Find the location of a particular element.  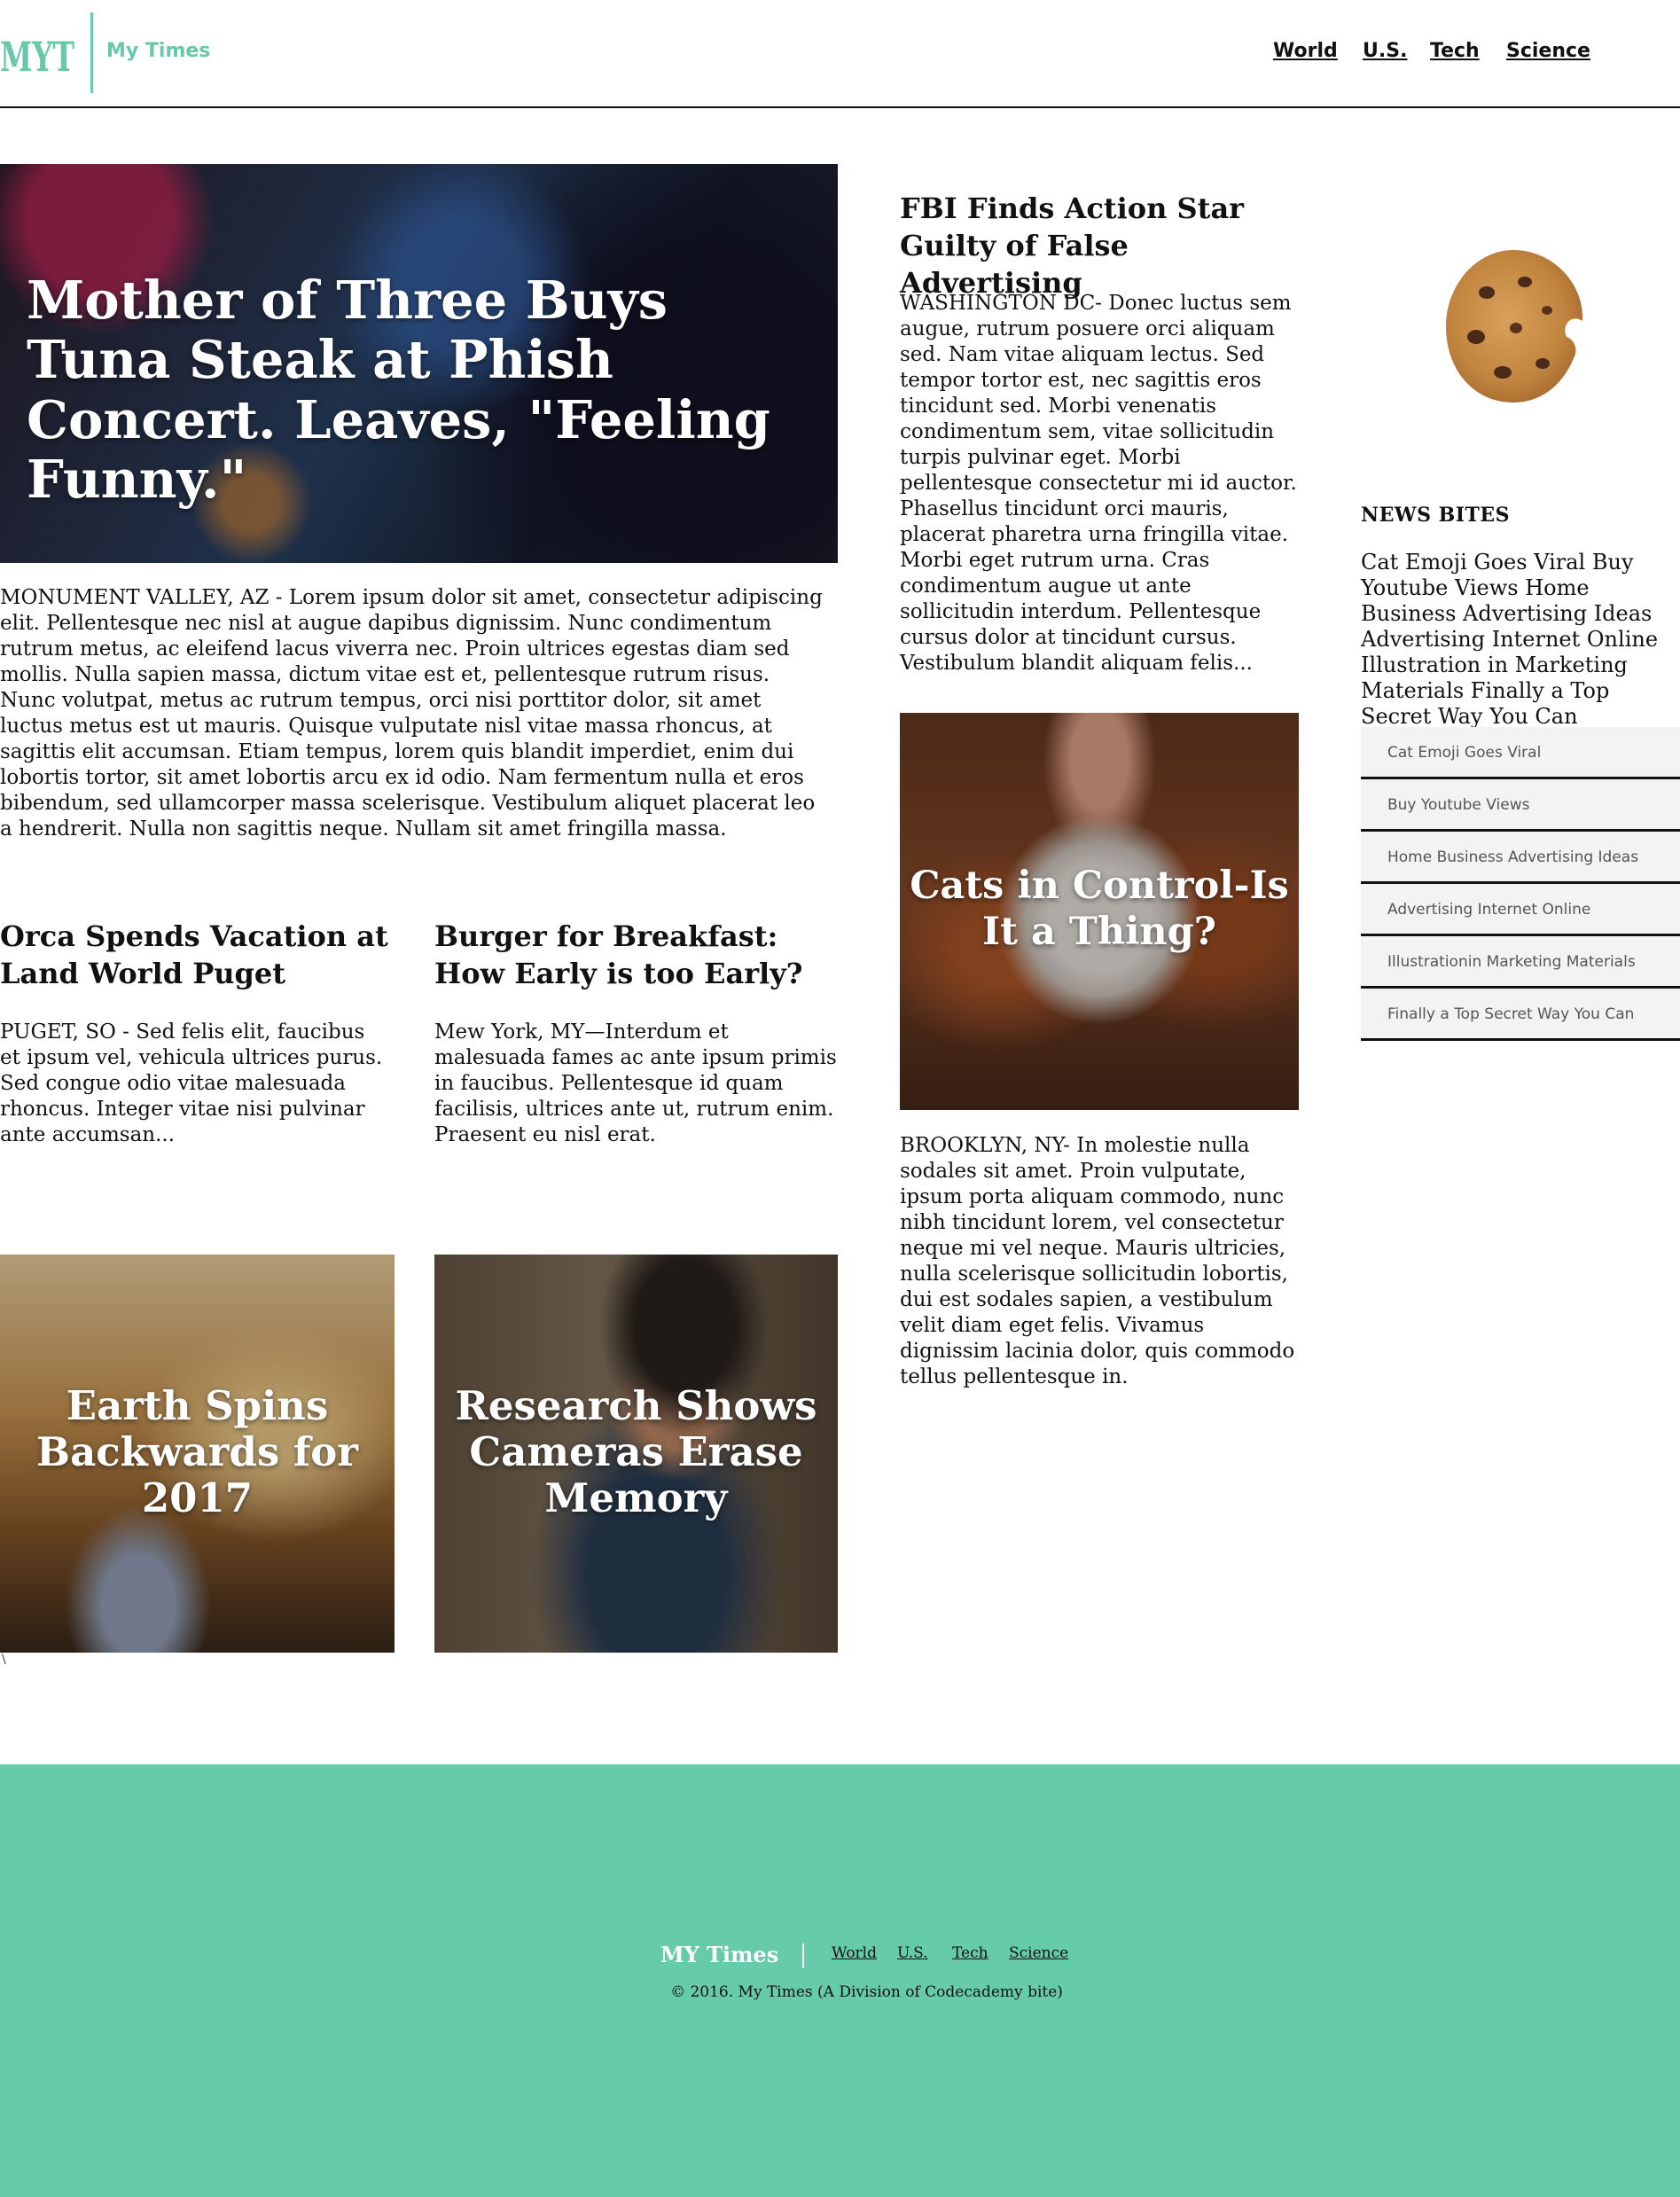

myt-logo: MYT is located at coordinates (38, 53).